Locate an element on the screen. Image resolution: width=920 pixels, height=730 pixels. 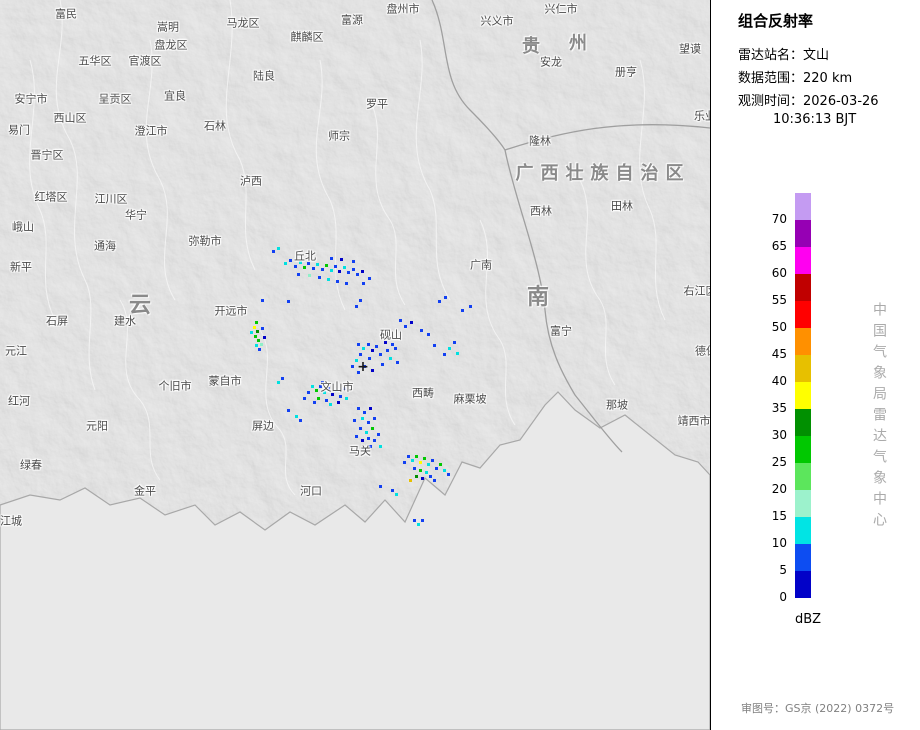
map-label: 广南 is located at coordinates (481, 265).